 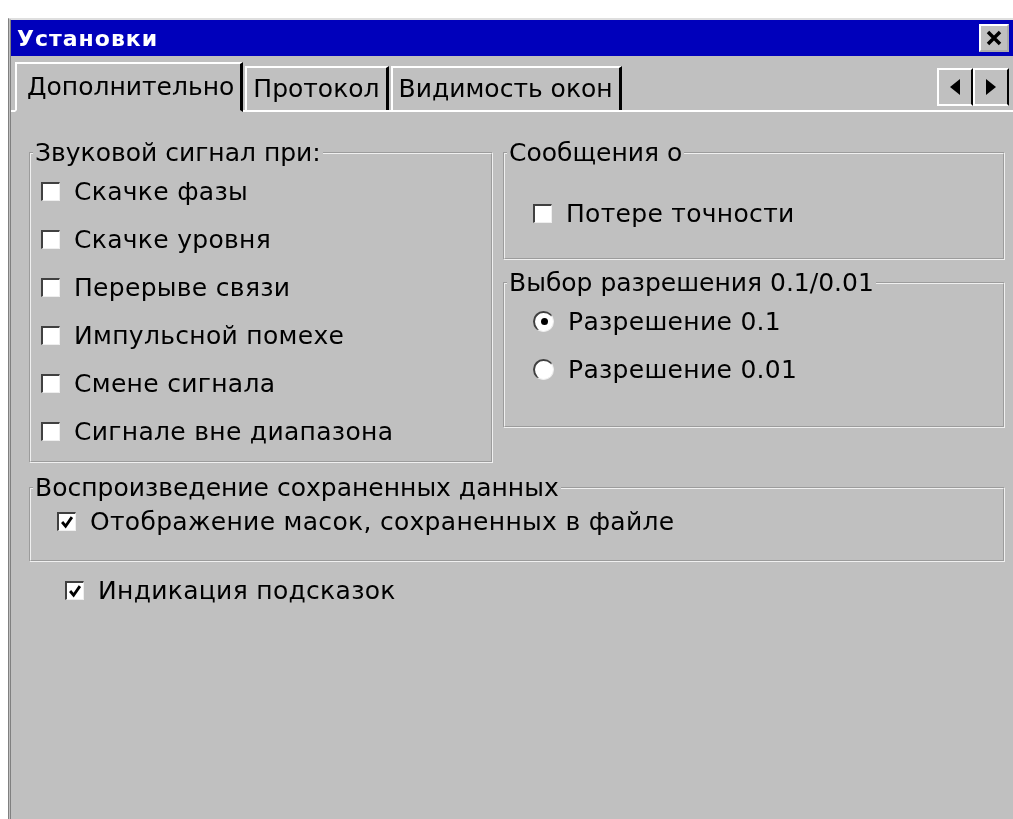 I want to click on checkbox-label: Потере точности, so click(x=680, y=213).